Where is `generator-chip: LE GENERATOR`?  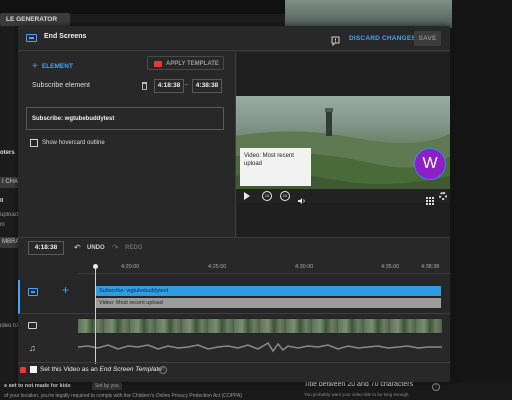
generator-chip: LE GENERATOR is located at coordinates (35, 19).